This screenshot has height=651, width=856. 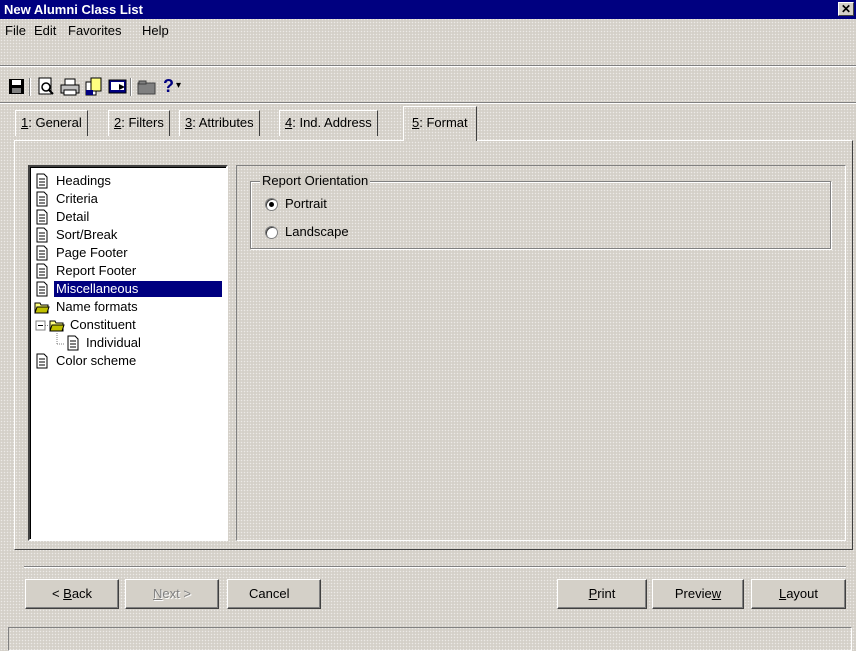 I want to click on print-icon, so click(x=70, y=87).